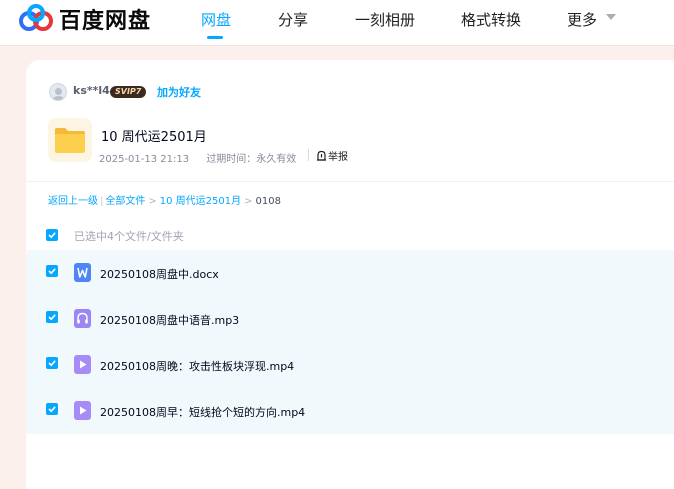  What do you see at coordinates (293, 19) in the screenshot?
I see `nav-tab-share: 分享` at bounding box center [293, 19].